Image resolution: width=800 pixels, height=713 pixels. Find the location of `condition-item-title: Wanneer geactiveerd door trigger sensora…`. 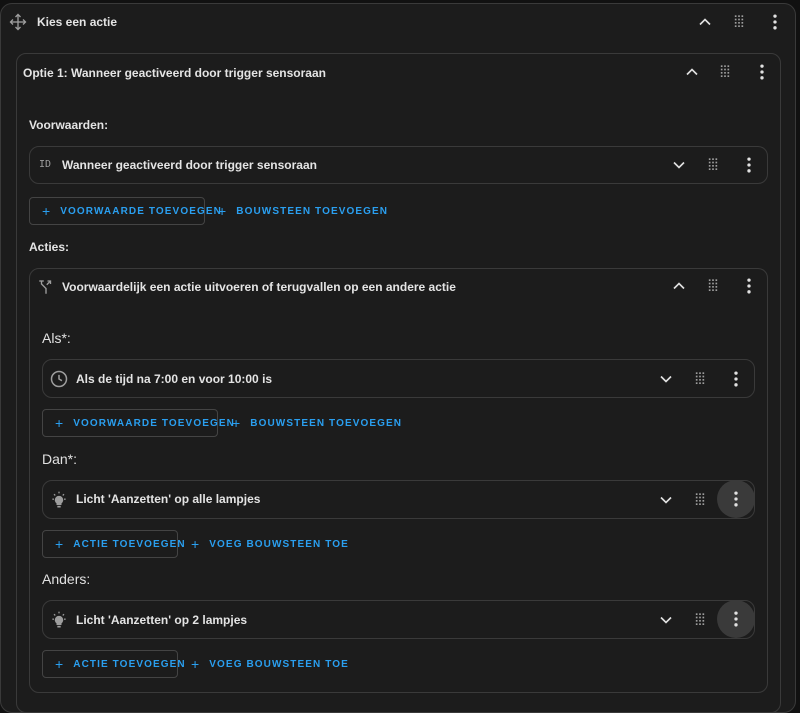

condition-item-title: Wanneer geactiveerd door trigger sensora… is located at coordinates (189, 165).